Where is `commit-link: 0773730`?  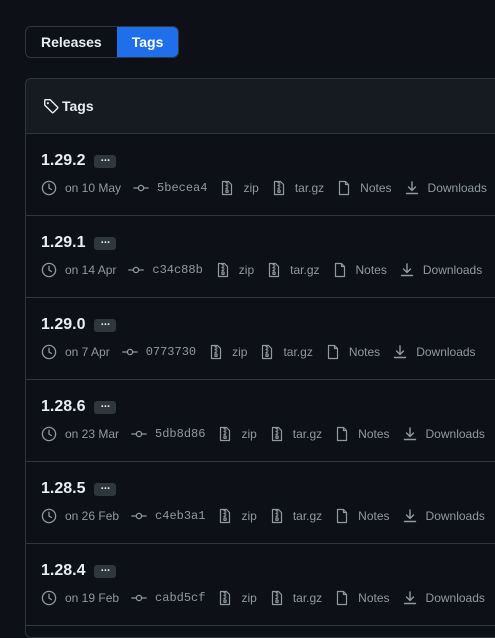
commit-link: 0773730 is located at coordinates (158, 352).